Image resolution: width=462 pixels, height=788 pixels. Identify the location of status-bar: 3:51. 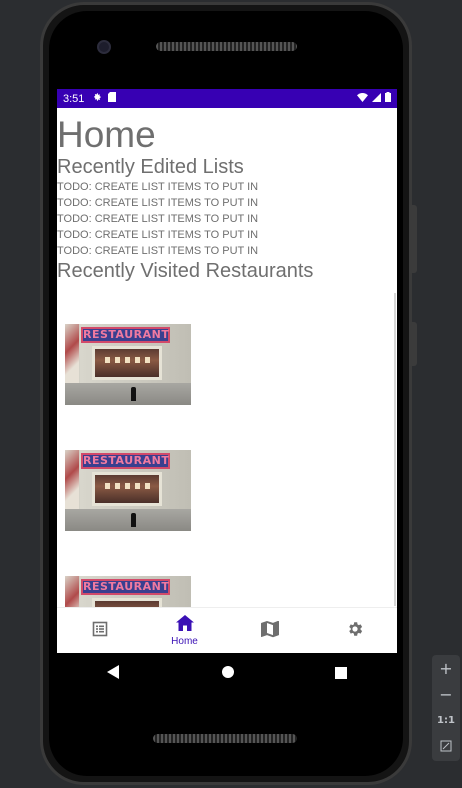
(227, 98).